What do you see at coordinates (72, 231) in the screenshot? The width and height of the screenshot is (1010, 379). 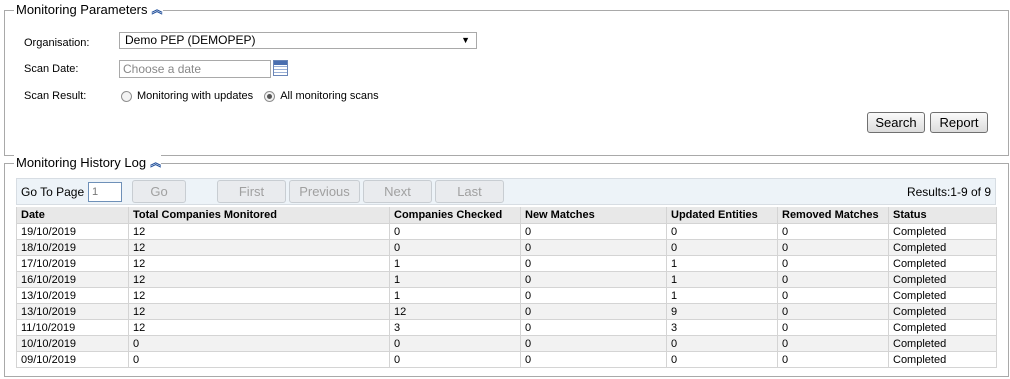 I see `table-cell: 19/10/2019` at bounding box center [72, 231].